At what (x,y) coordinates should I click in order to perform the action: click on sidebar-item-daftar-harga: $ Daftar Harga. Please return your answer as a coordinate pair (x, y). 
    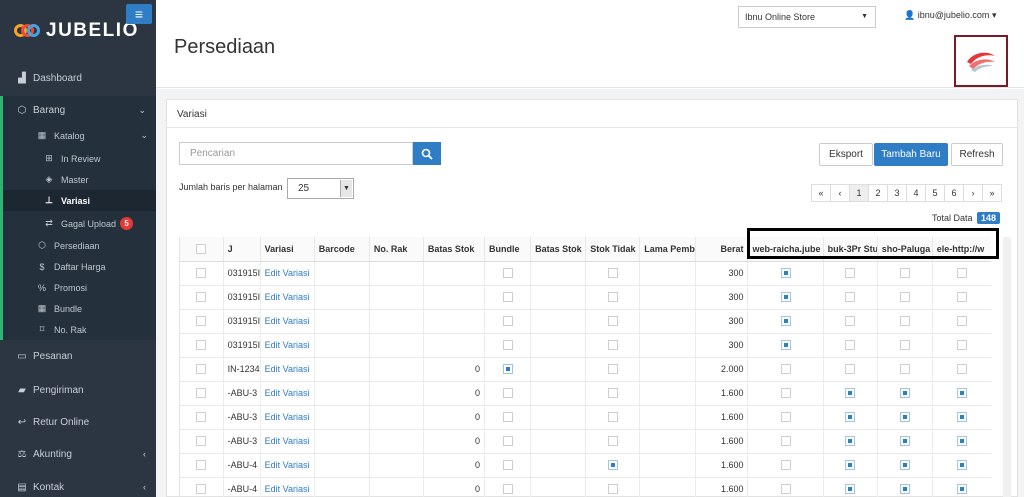
    Looking at the image, I should click on (79, 266).